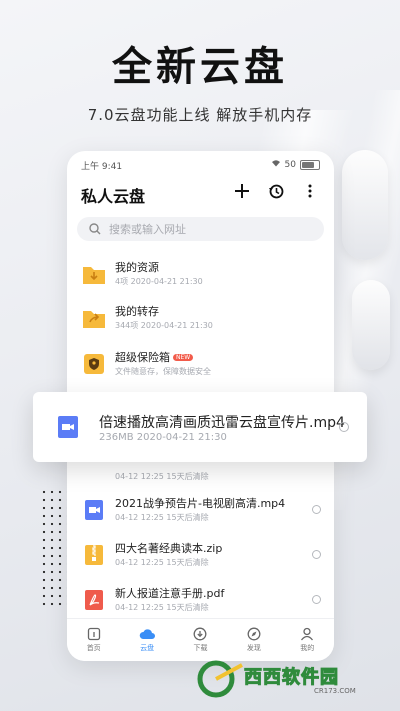 The image size is (400, 711). Describe the element at coordinates (200, 634) in the screenshot. I see `download-icon` at that location.